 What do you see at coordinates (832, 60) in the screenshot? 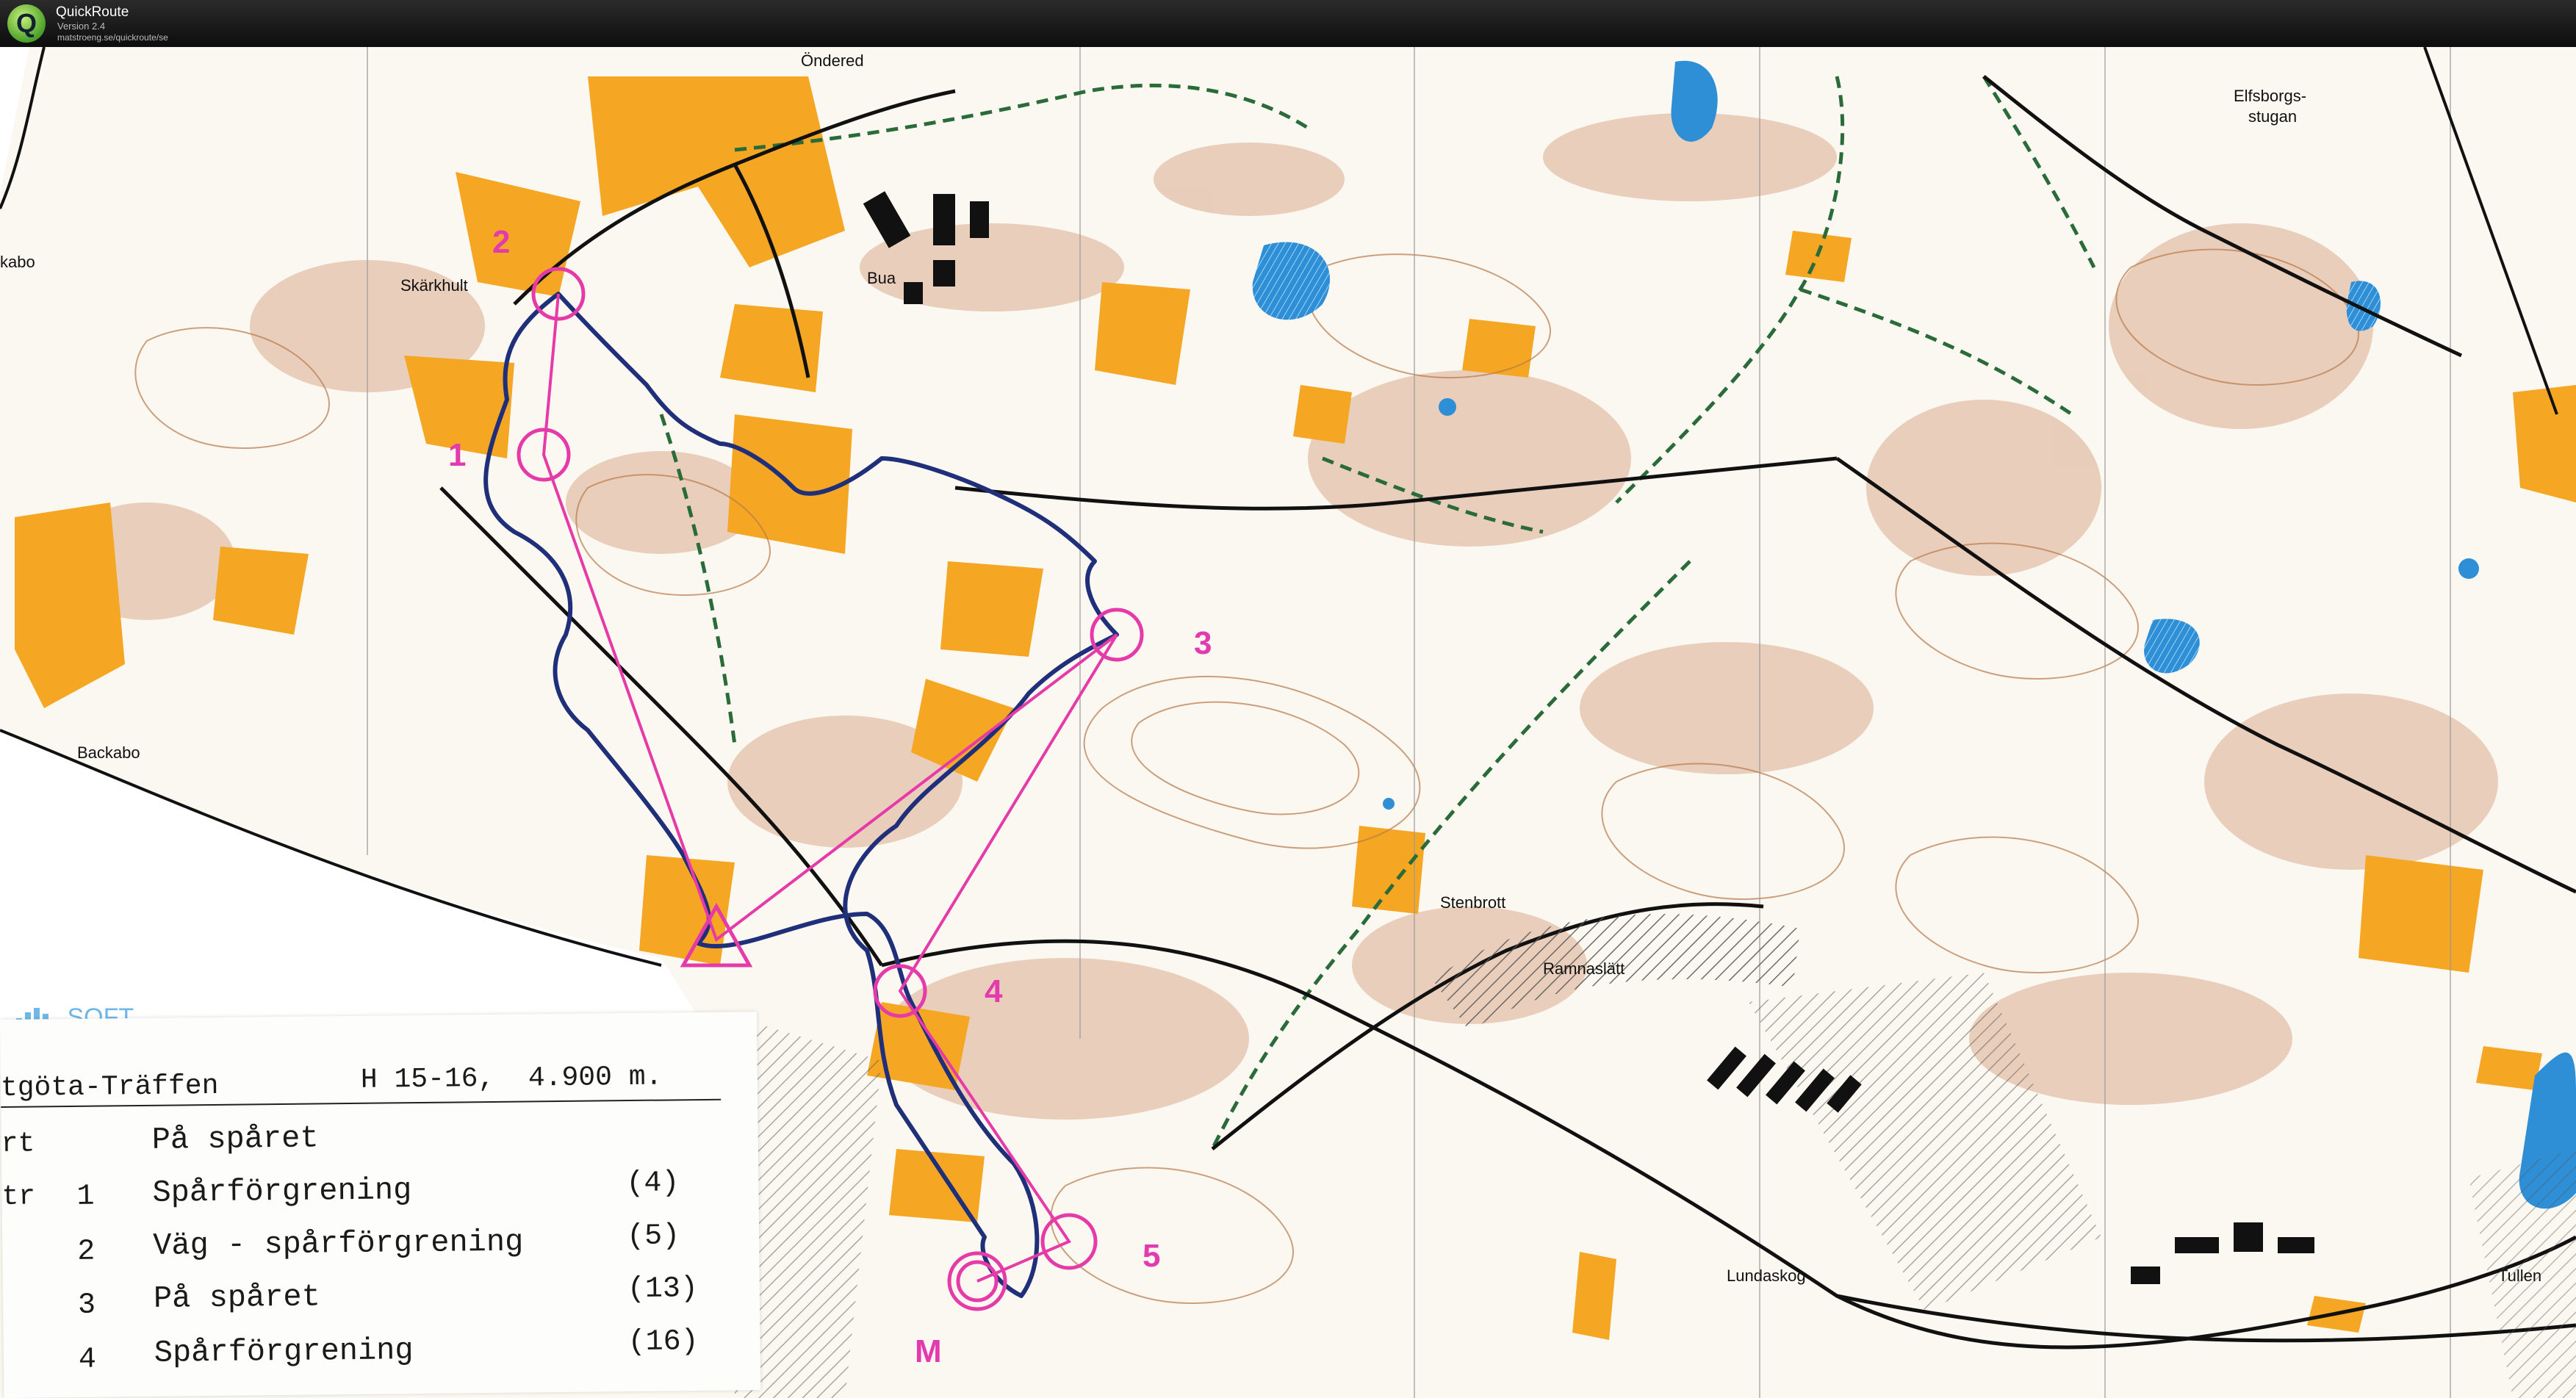
I see `place-ondered: Öndered` at bounding box center [832, 60].